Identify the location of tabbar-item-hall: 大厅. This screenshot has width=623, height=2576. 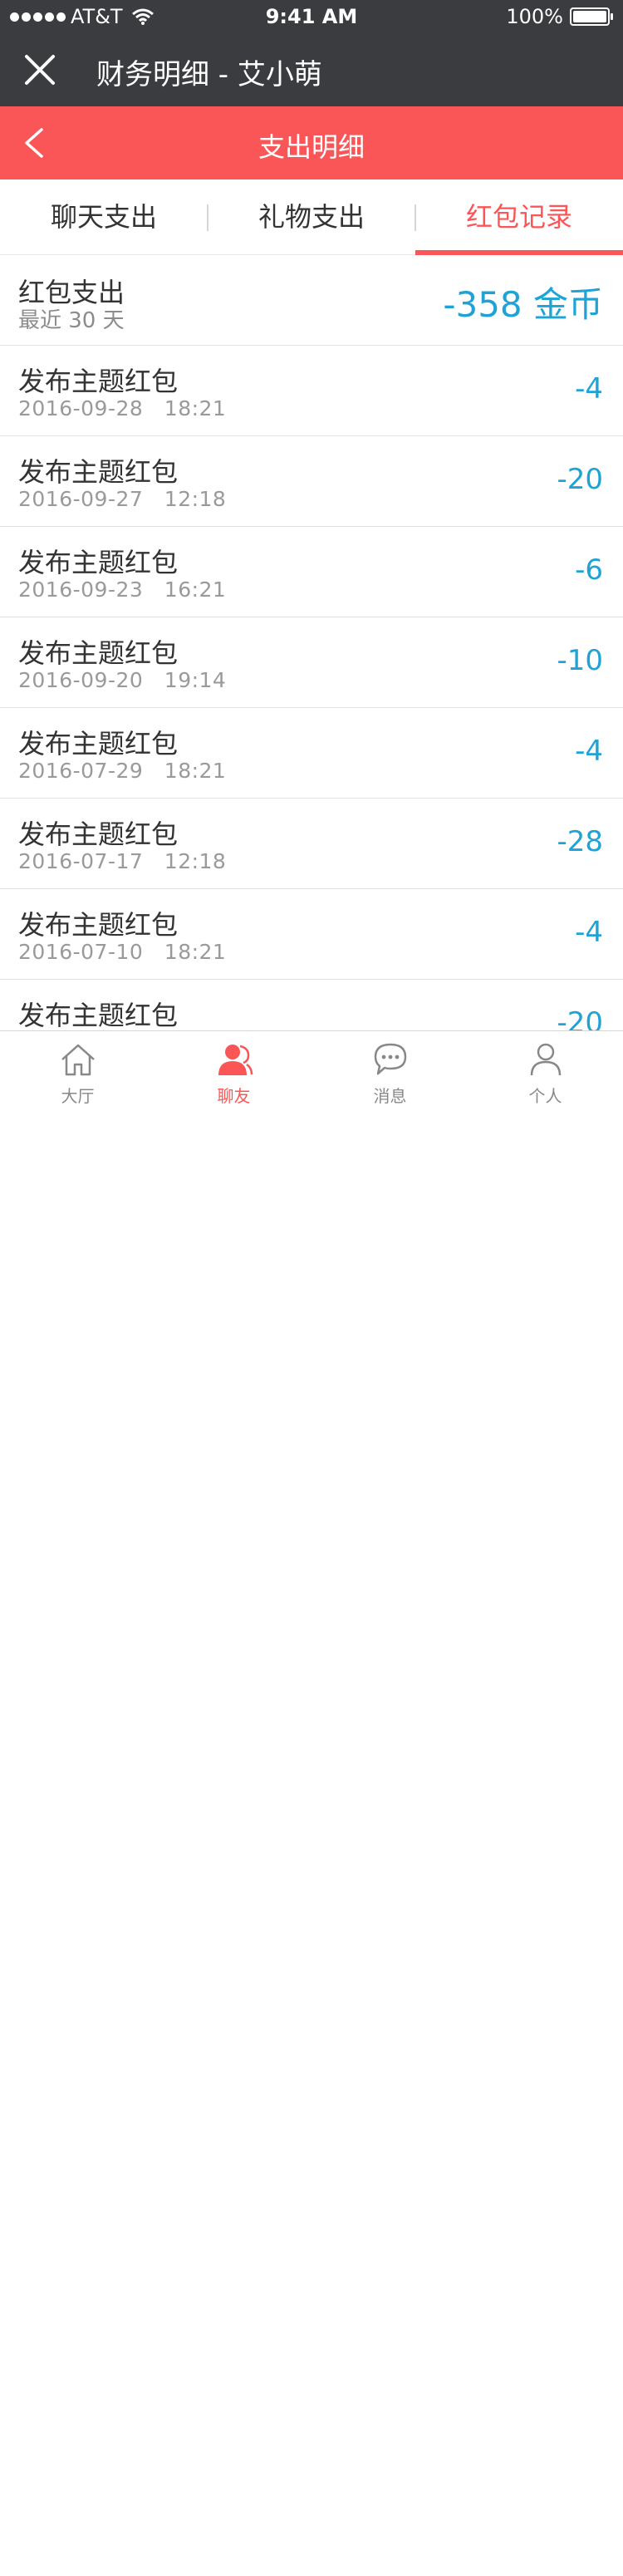
(77, 1072).